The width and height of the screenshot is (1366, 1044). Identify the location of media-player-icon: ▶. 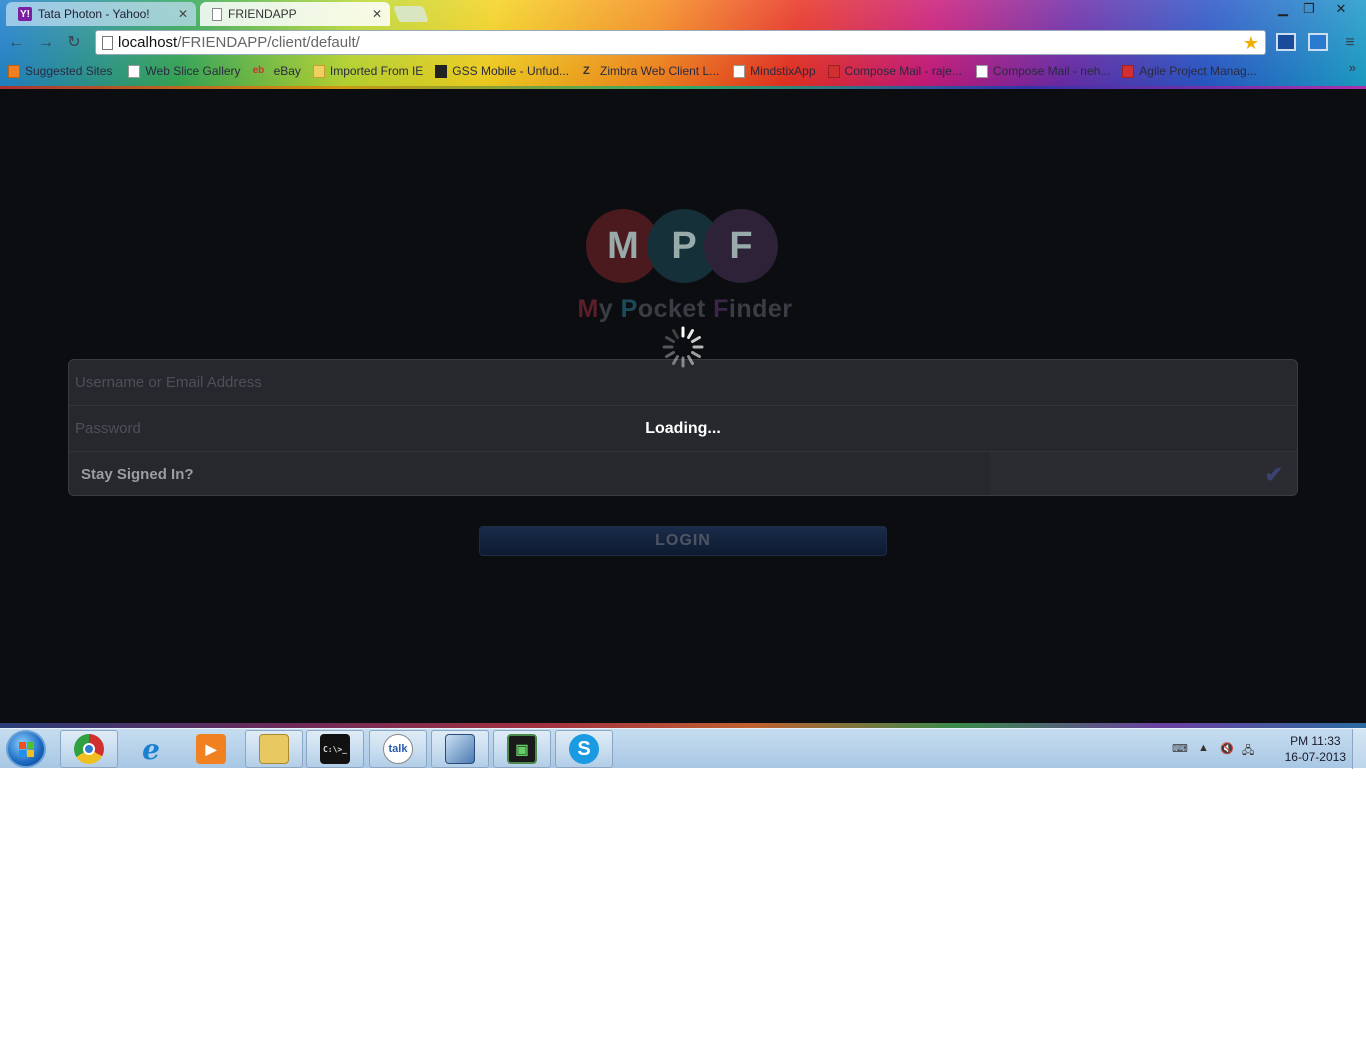
(211, 749).